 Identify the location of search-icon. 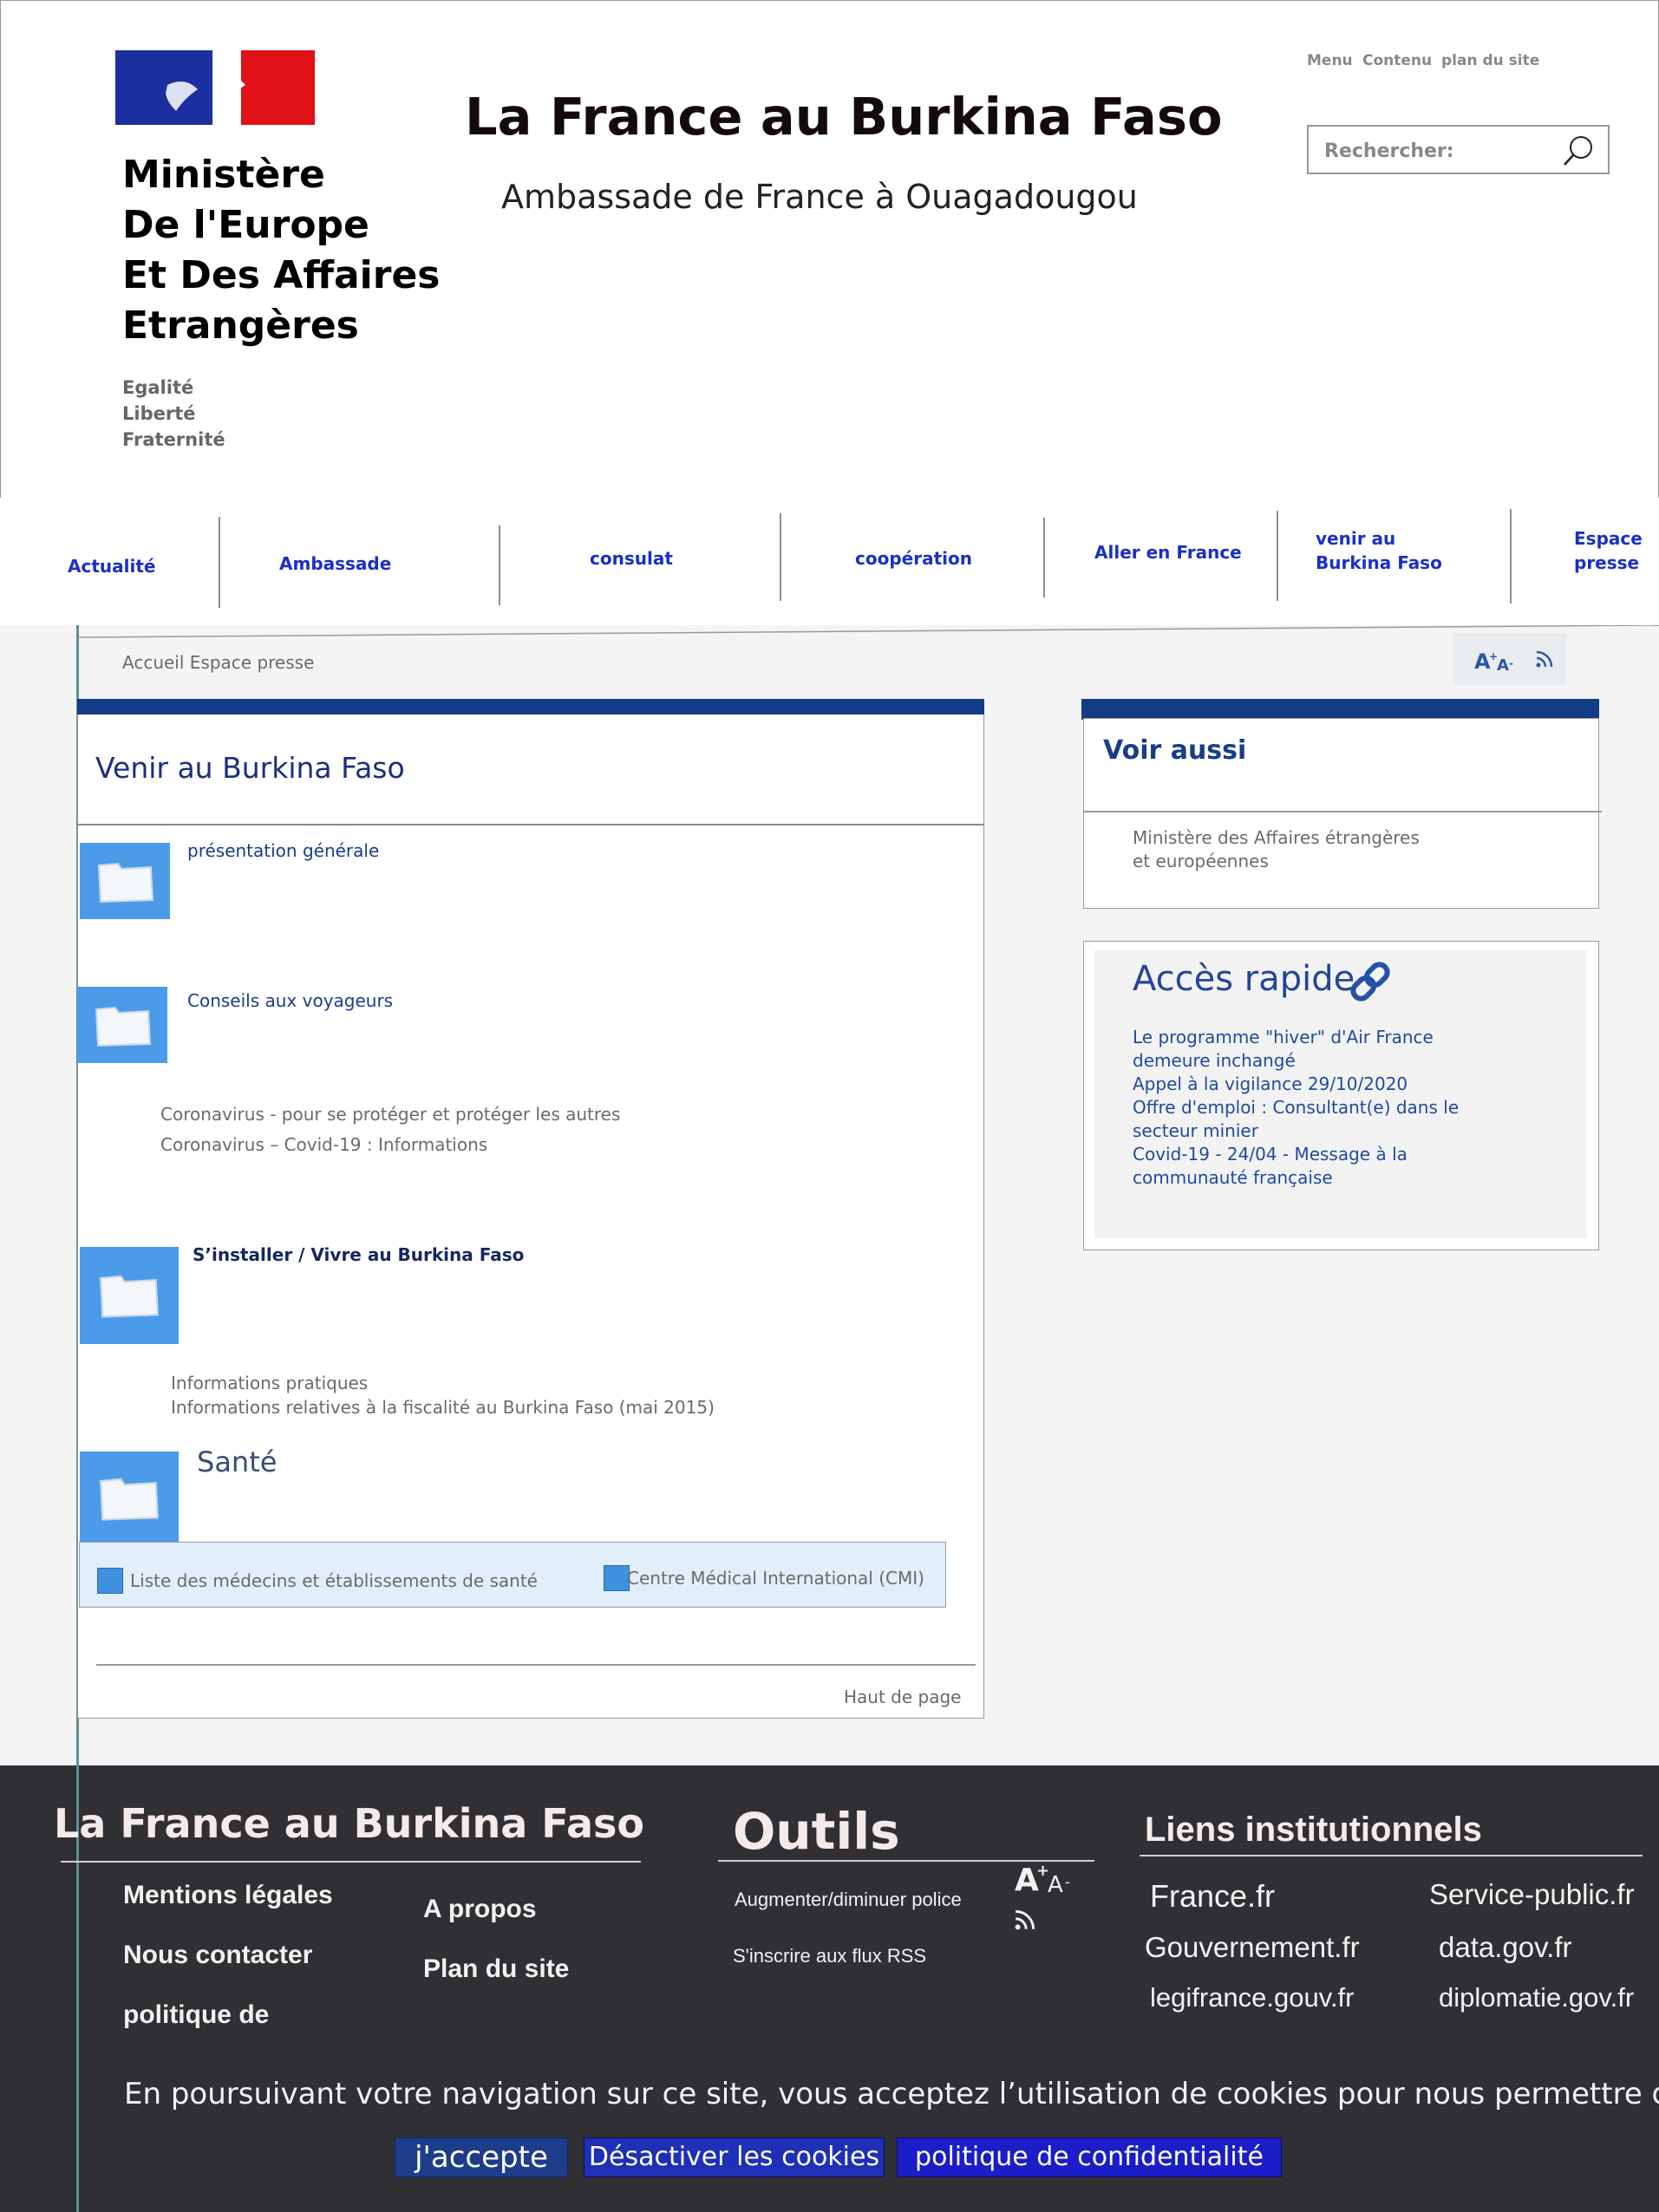
(1579, 151).